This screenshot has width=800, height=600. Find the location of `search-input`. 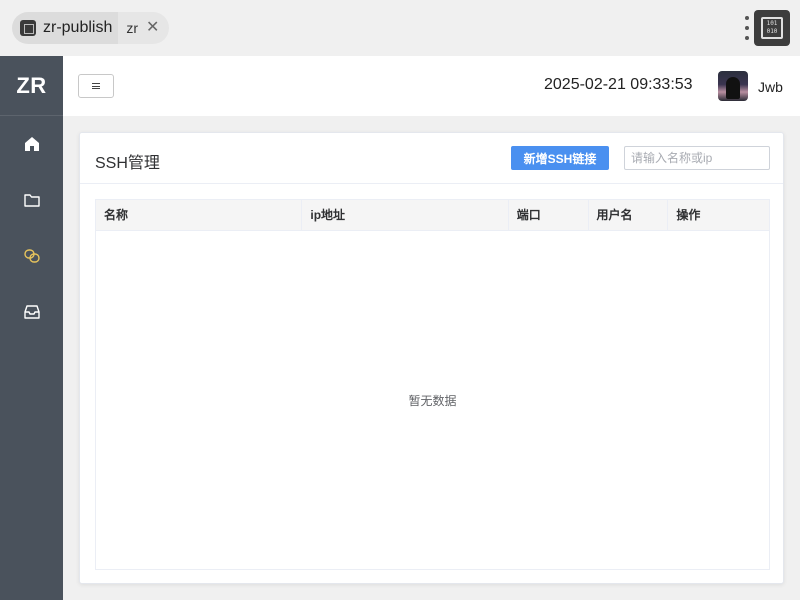

search-input is located at coordinates (697, 158).